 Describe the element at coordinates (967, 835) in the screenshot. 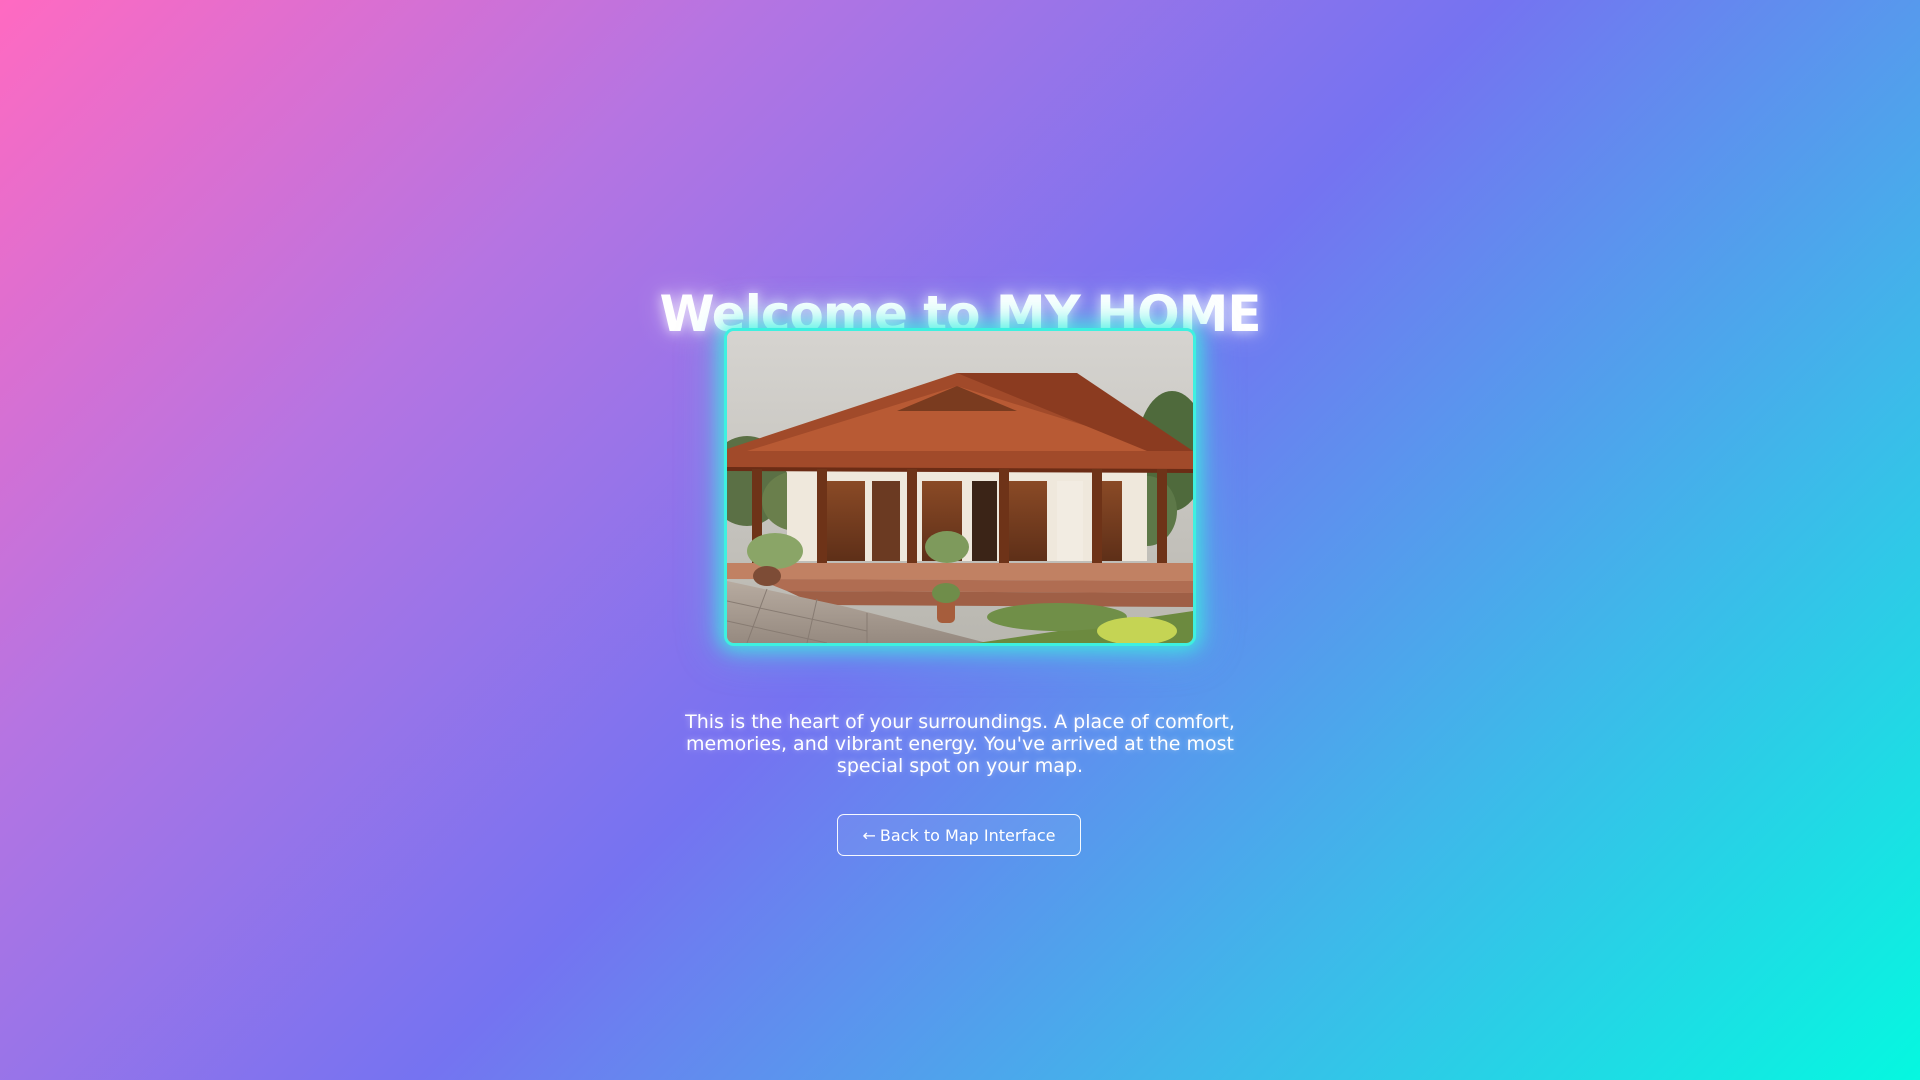

I see `back-button-label: Back to Map Interface` at that location.